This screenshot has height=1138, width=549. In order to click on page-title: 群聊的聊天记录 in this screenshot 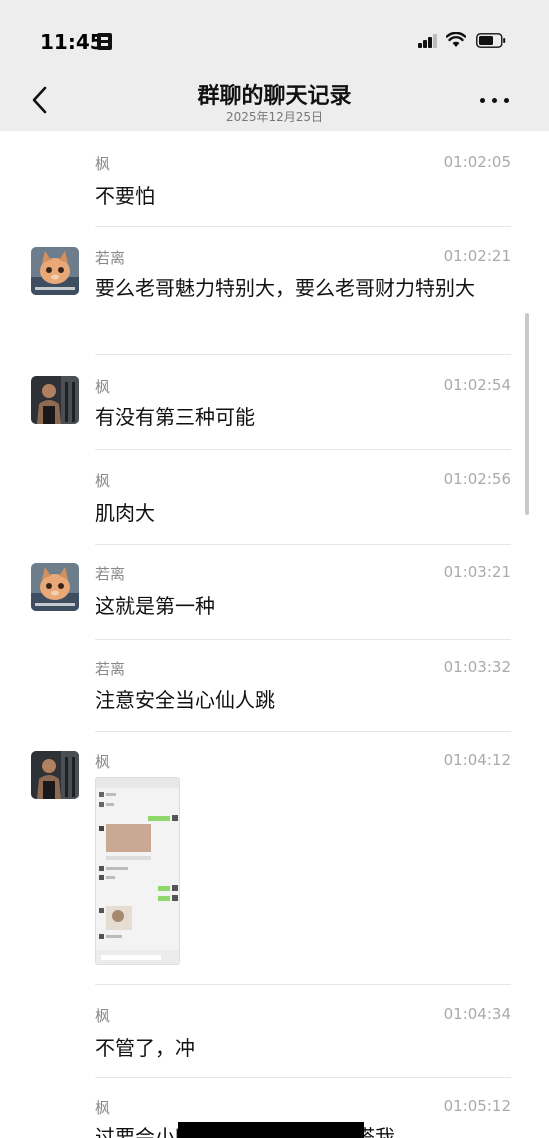, I will do `click(274, 96)`.